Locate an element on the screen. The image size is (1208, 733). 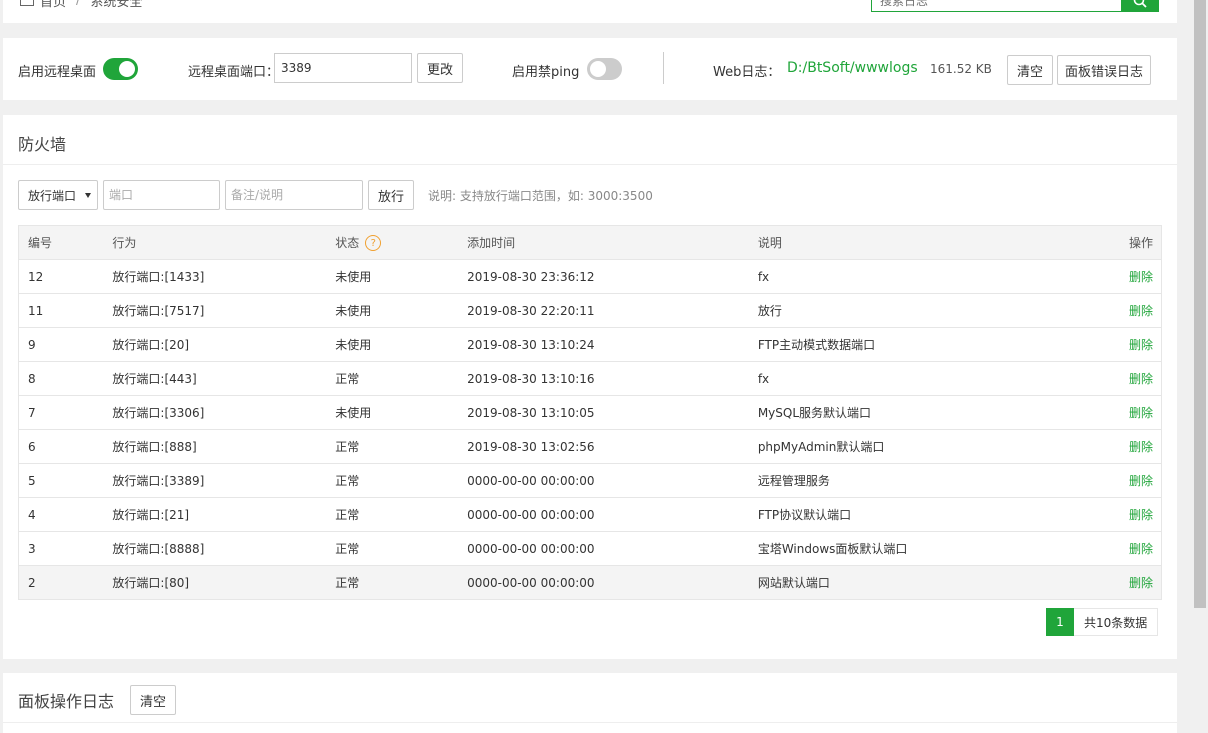
col-status-label: 状态 is located at coordinates (347, 242).